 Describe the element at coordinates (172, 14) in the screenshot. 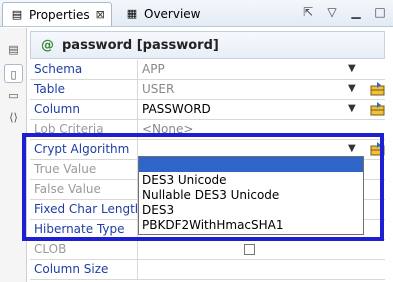

I see `tab-overview-label: Overview` at that location.